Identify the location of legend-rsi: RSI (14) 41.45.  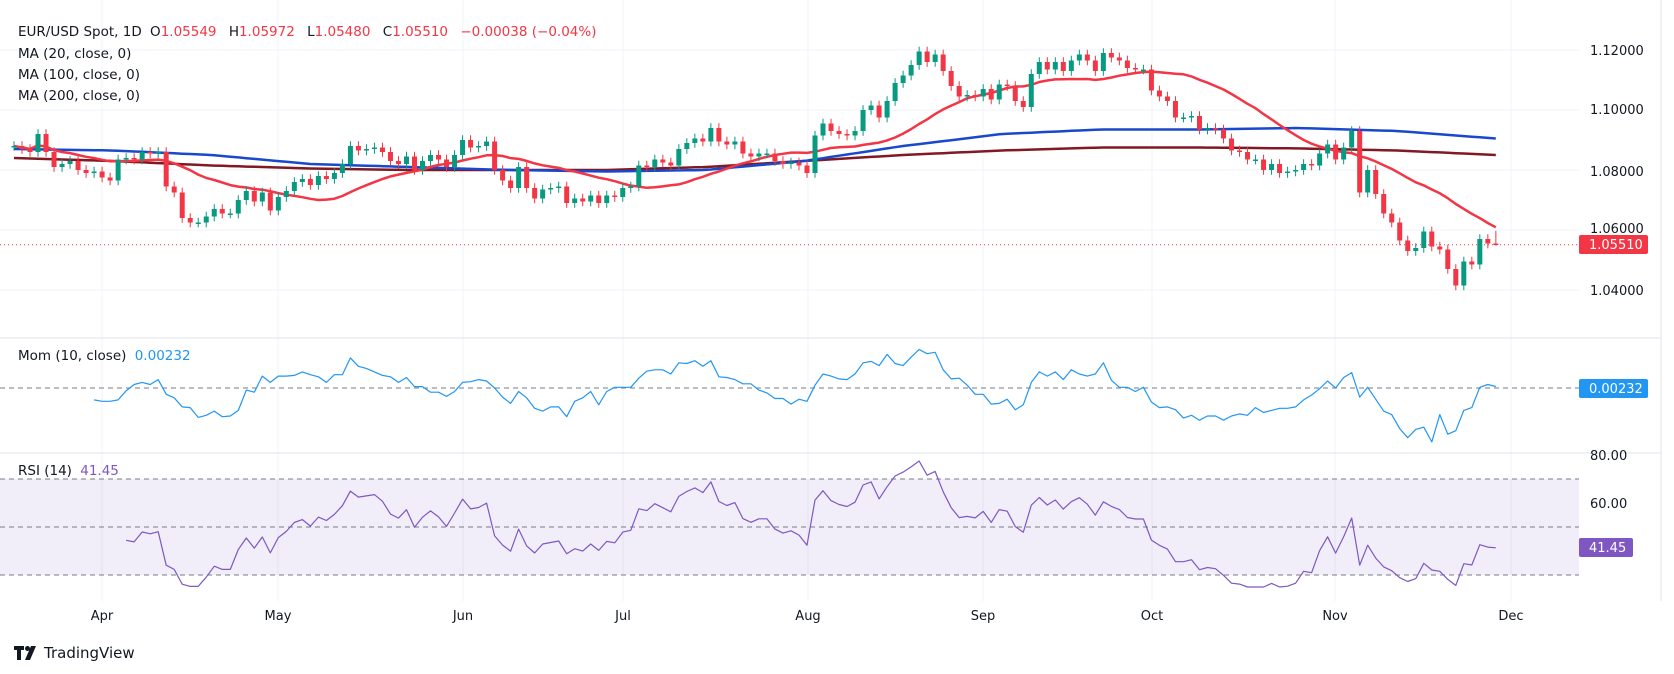
(70, 471).